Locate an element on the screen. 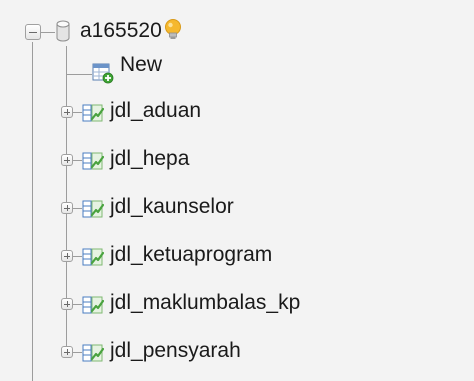  database-cylinder-icon is located at coordinates (63, 31).